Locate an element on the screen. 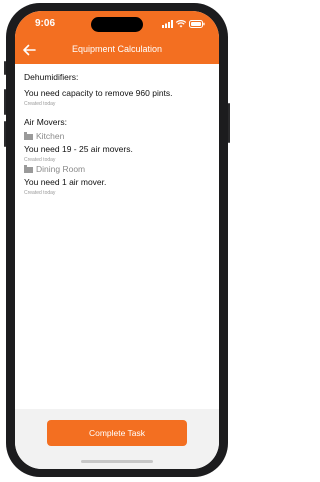 The width and height of the screenshot is (320, 482). side-button-left-top is located at coordinates (5, 68).